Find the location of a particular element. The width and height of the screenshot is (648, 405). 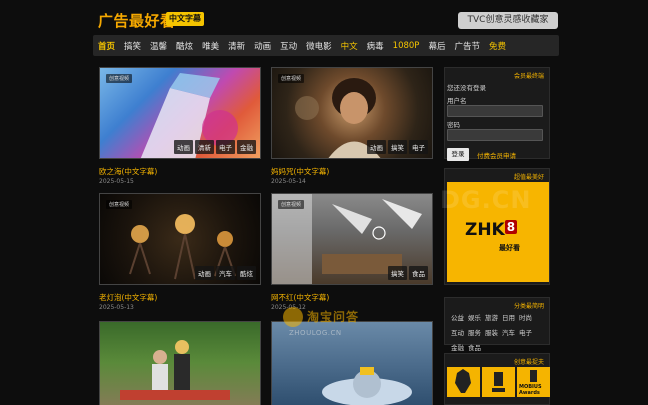

panel-heading: 创意最捉夫 is located at coordinates (528, 362).